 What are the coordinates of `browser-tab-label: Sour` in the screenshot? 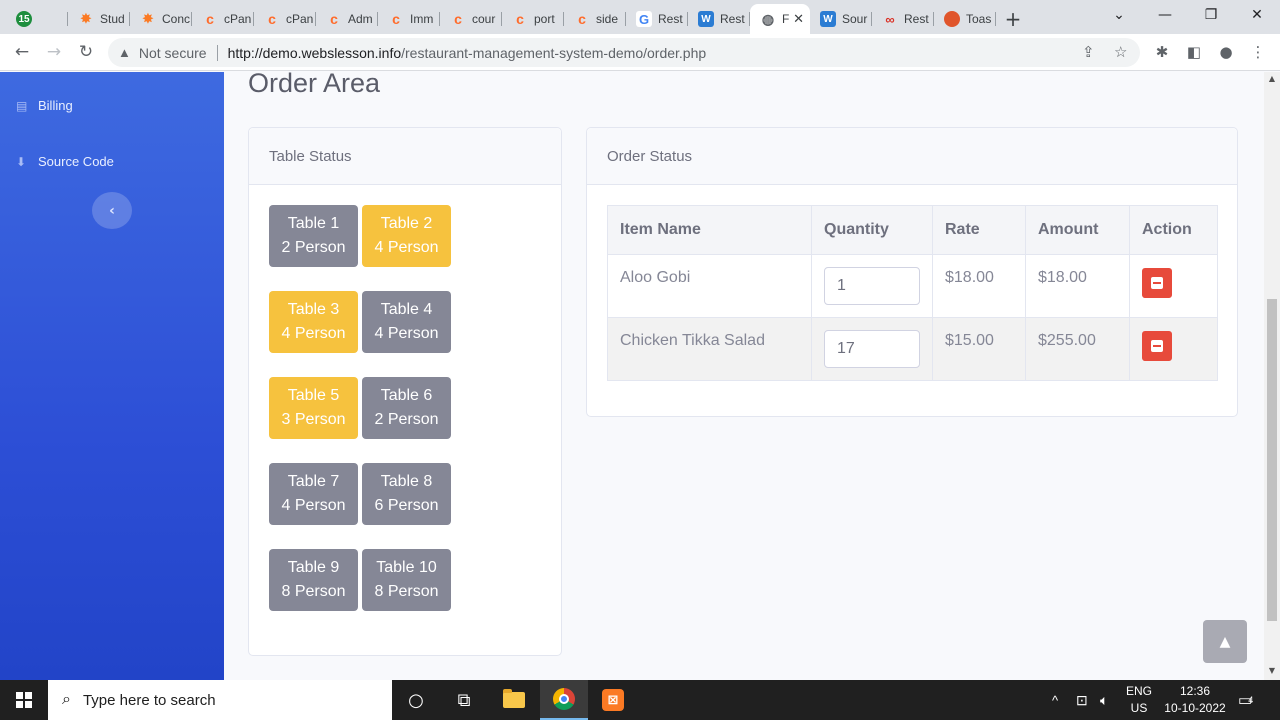 It's located at (855, 19).